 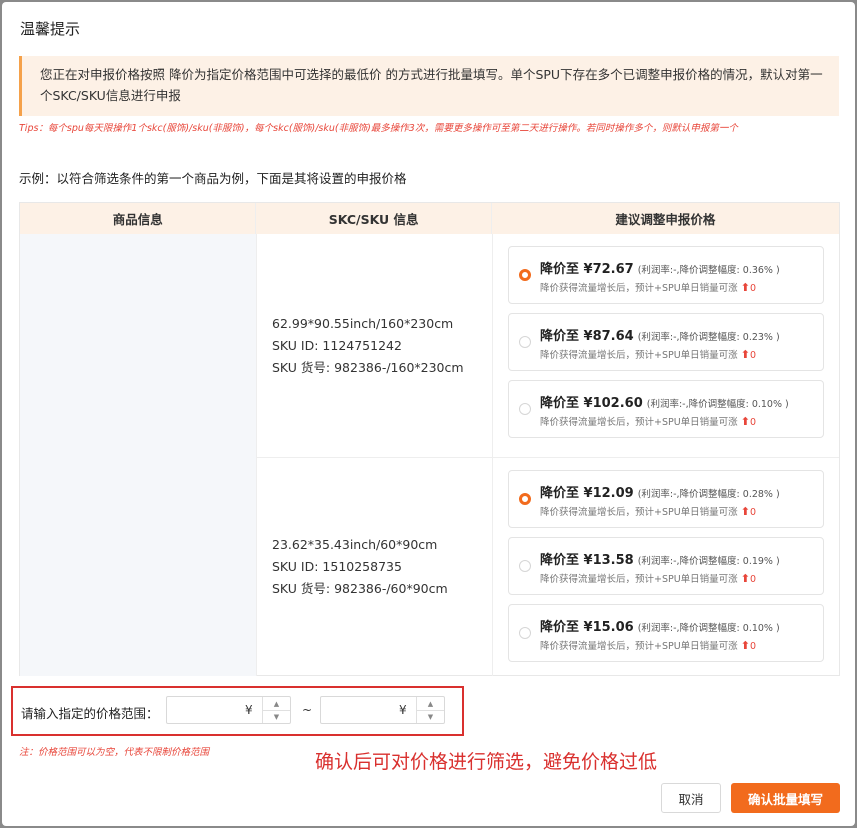 I want to click on header-skc-sku-info: SKC/SKU 信息, so click(x=374, y=218).